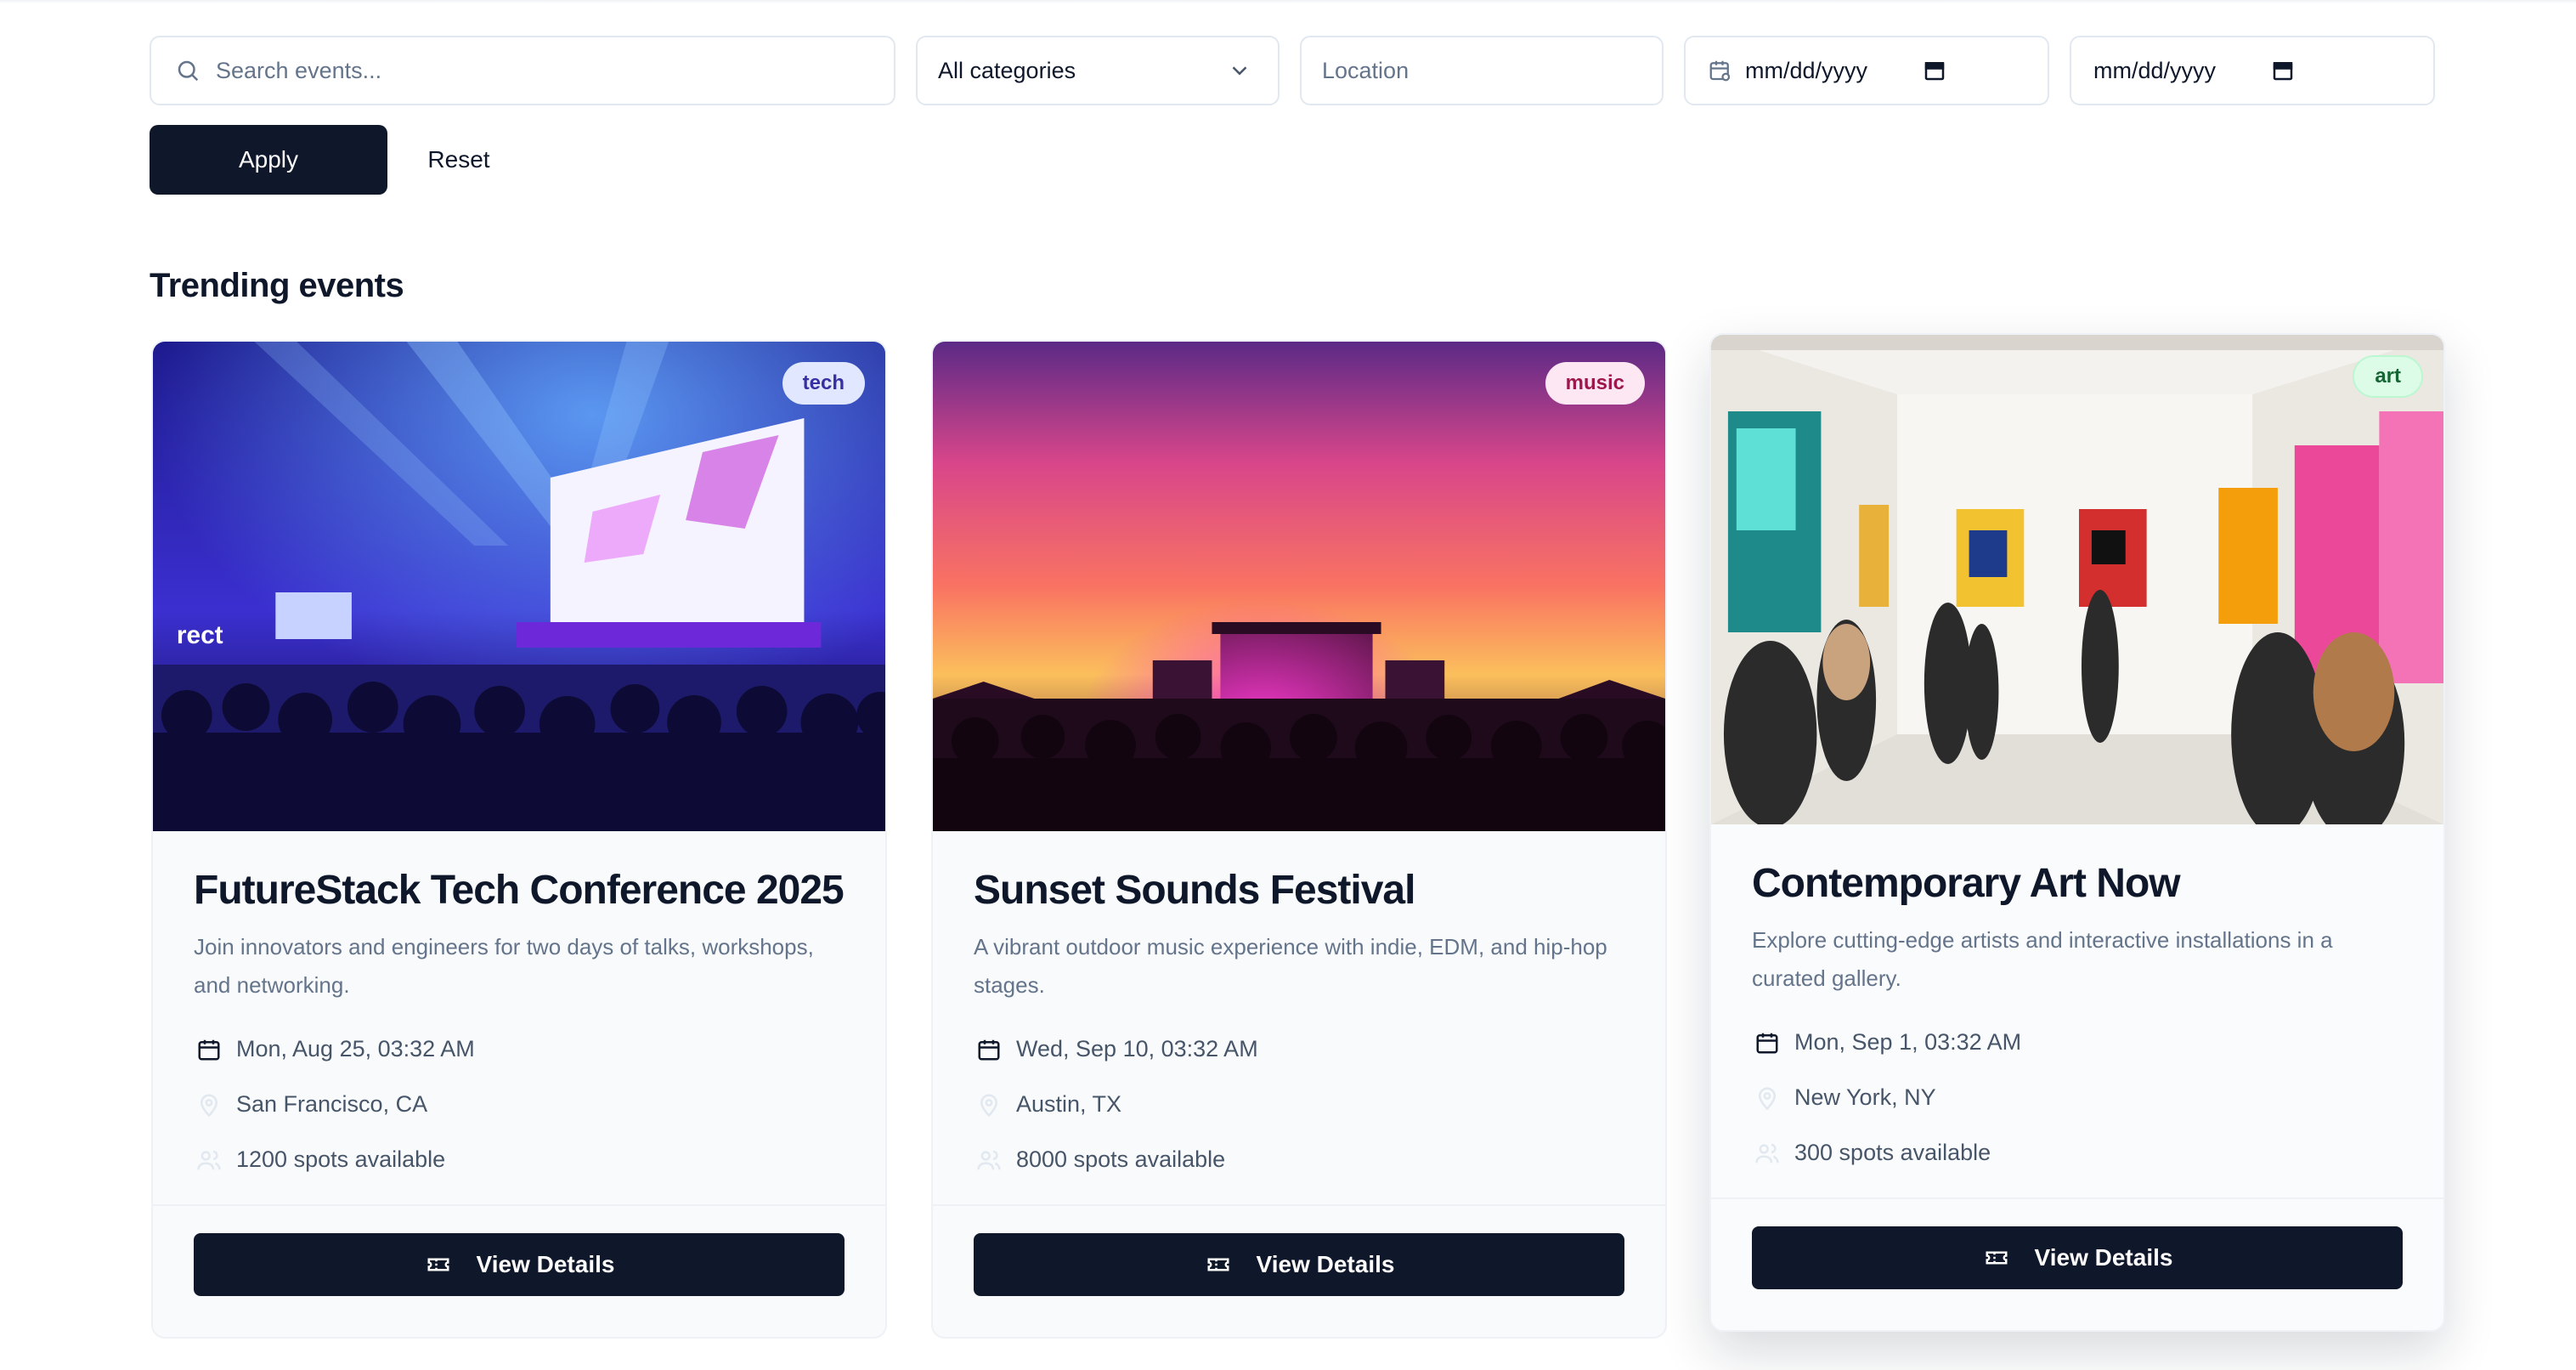 The image size is (2576, 1370). Describe the element at coordinates (1299, 1159) in the screenshot. I see `event-spots: 8000 spots available` at that location.